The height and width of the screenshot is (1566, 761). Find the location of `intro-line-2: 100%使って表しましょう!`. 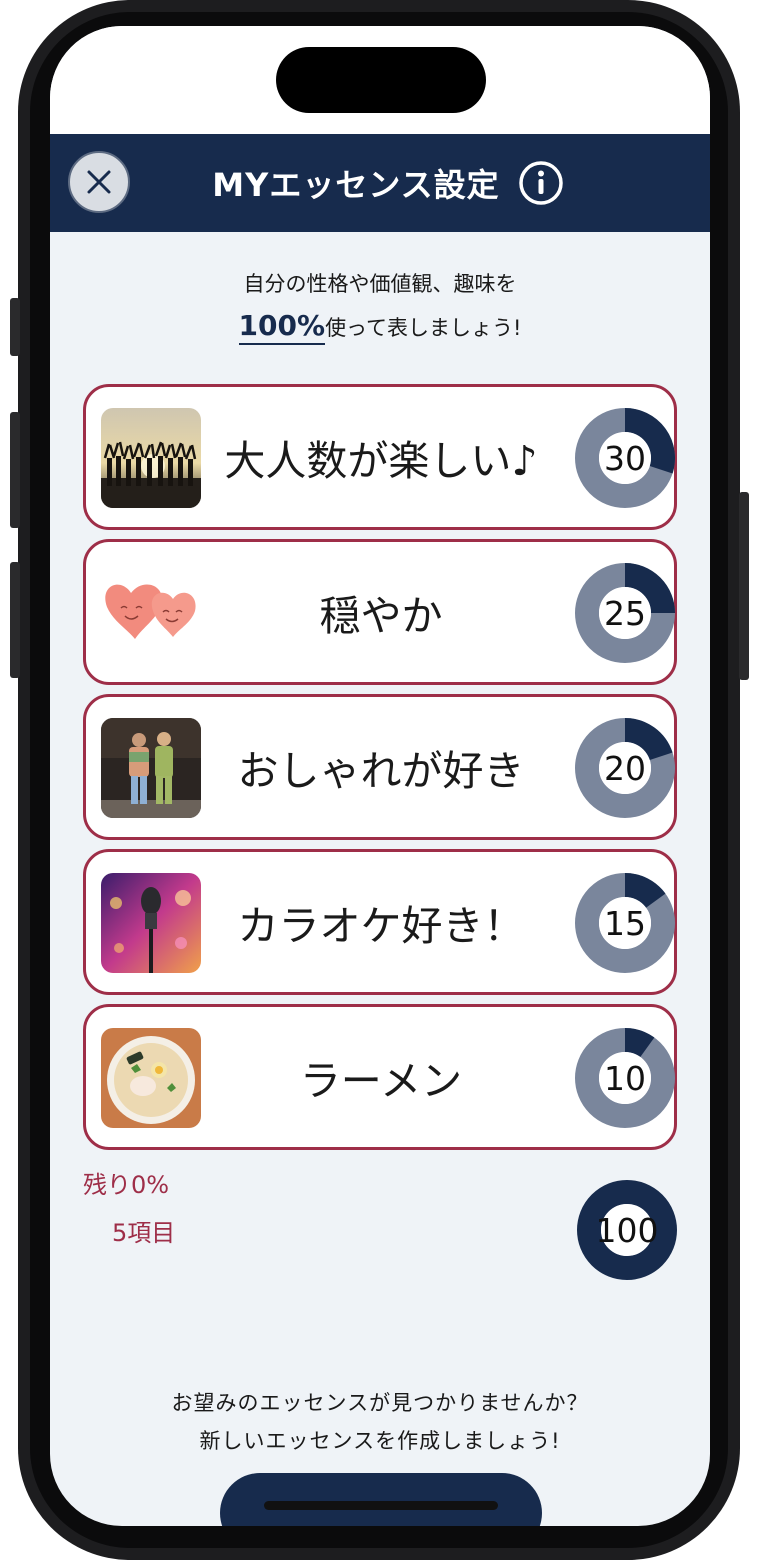

intro-line-2: 100%使って表しましょう! is located at coordinates (380, 327).